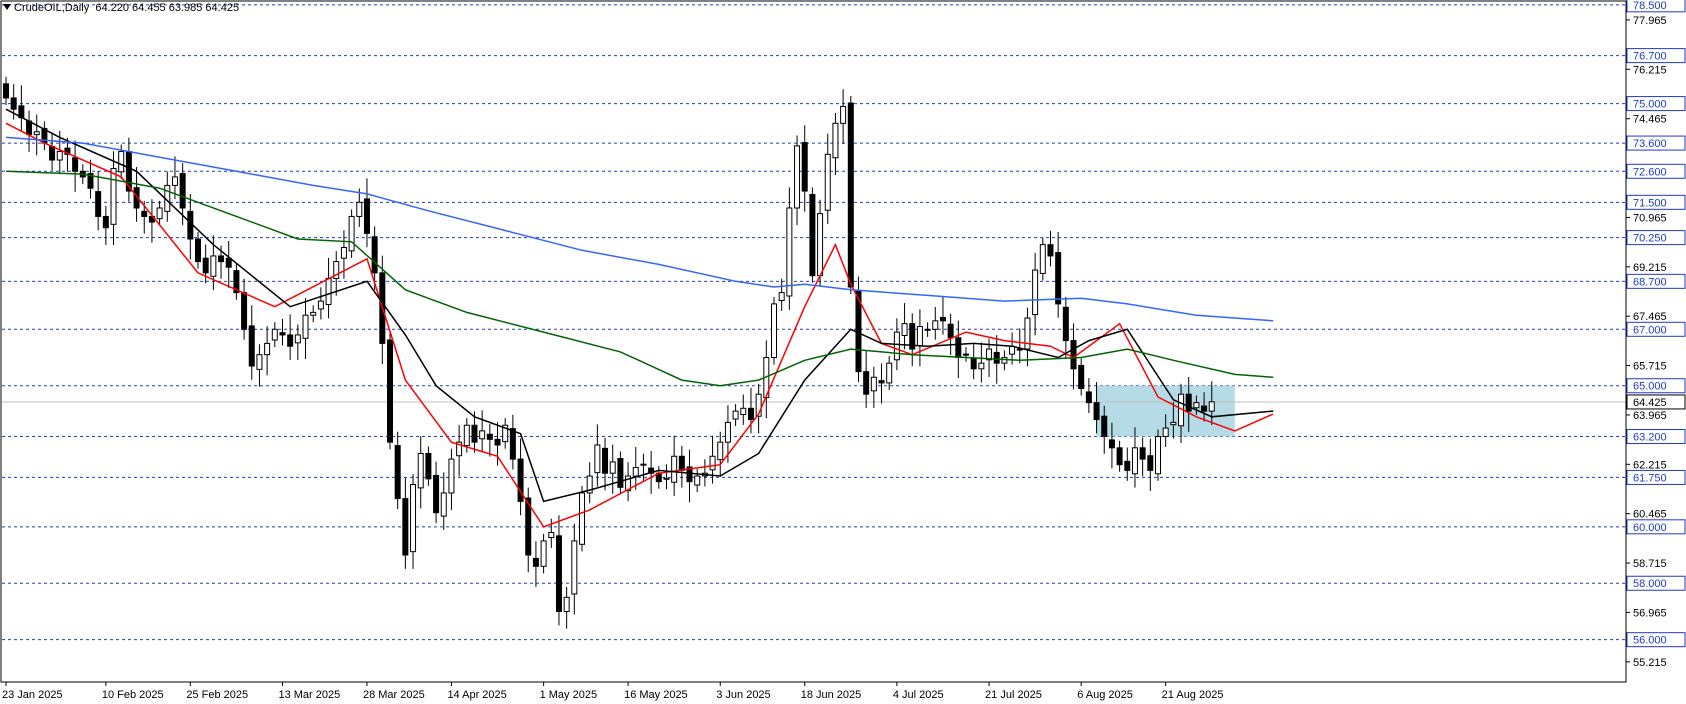  What do you see at coordinates (1650, 387) in the screenshot?
I see `level-label: 65.000` at bounding box center [1650, 387].